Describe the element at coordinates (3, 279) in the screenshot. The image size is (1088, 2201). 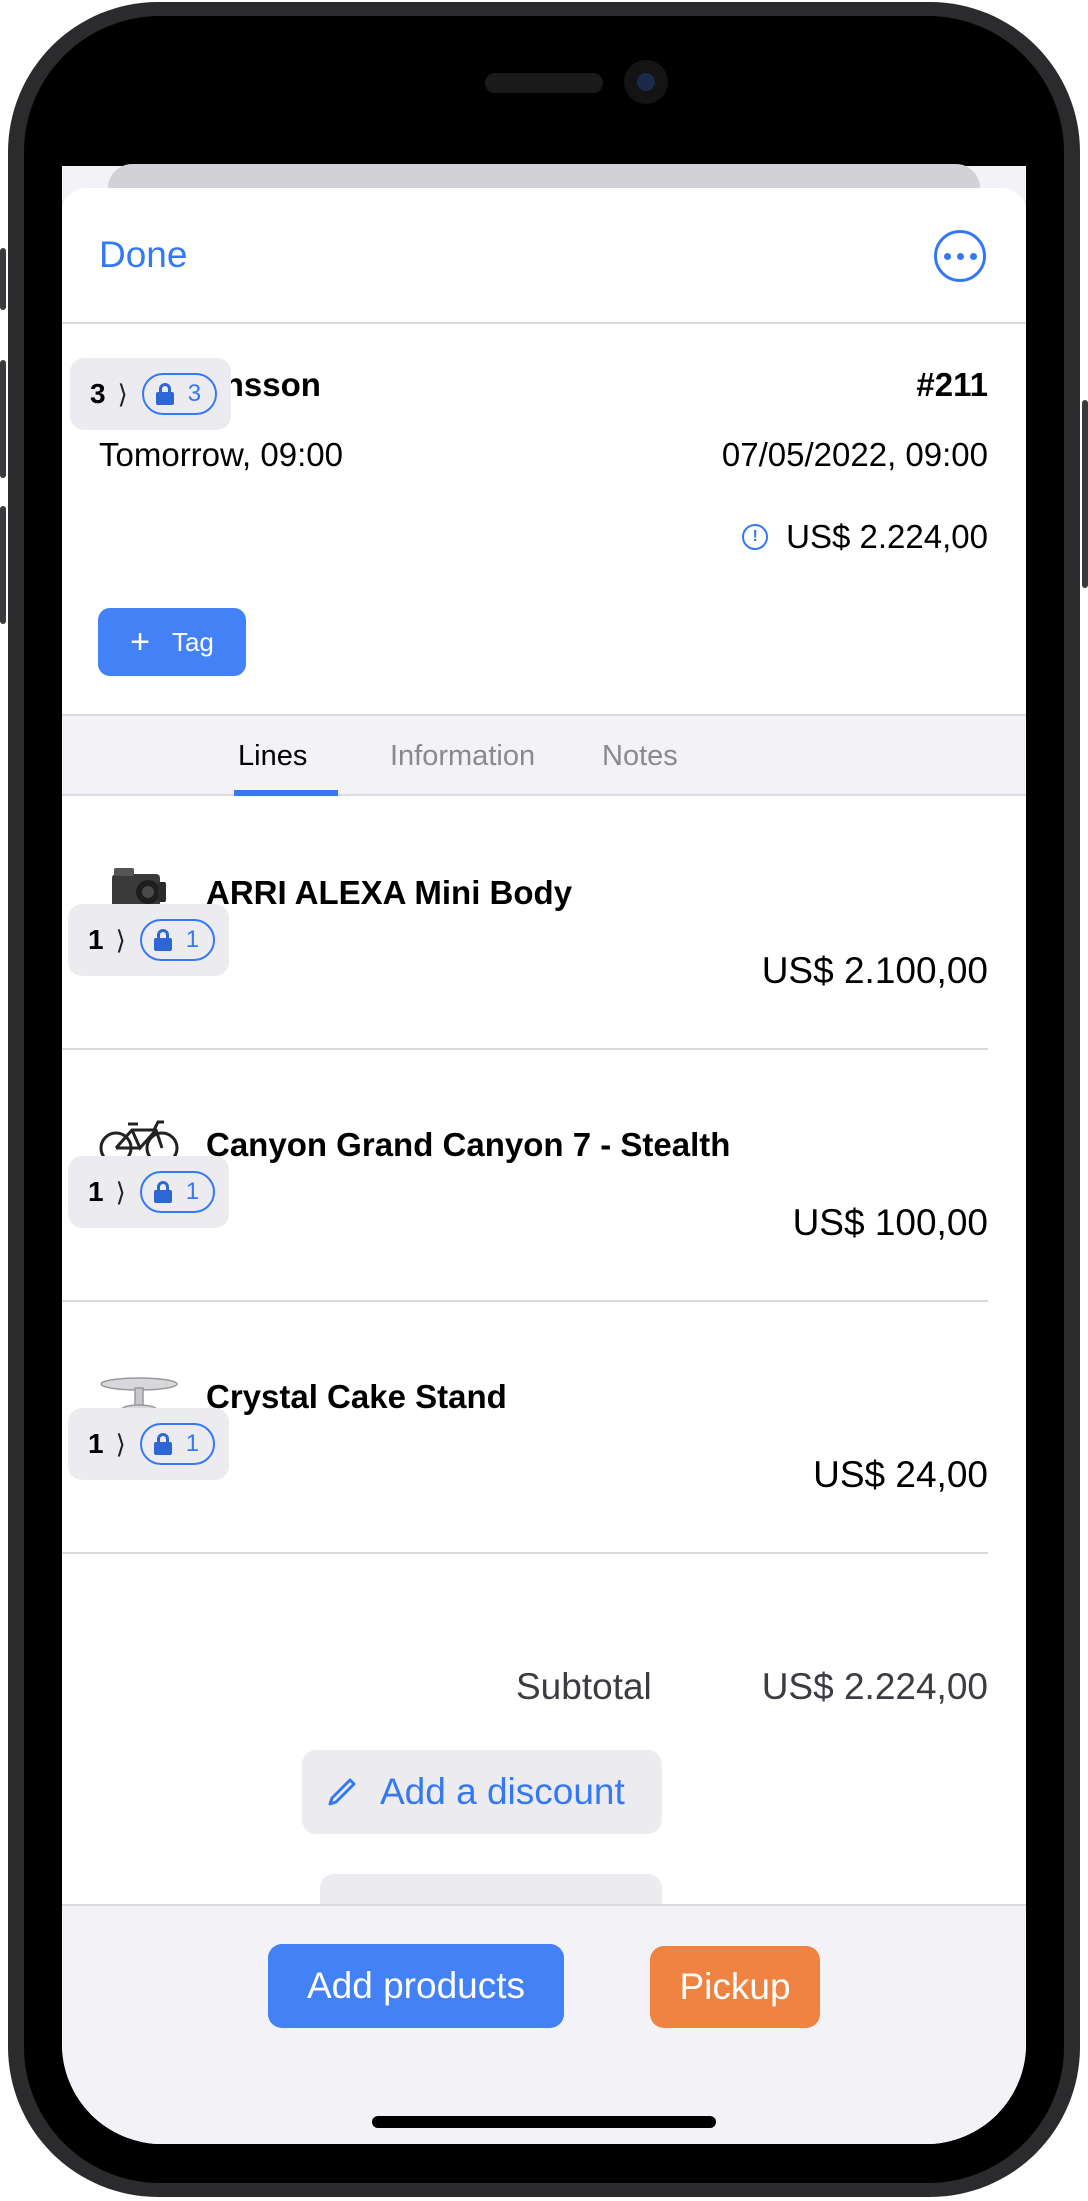
I see `mute-switch` at that location.